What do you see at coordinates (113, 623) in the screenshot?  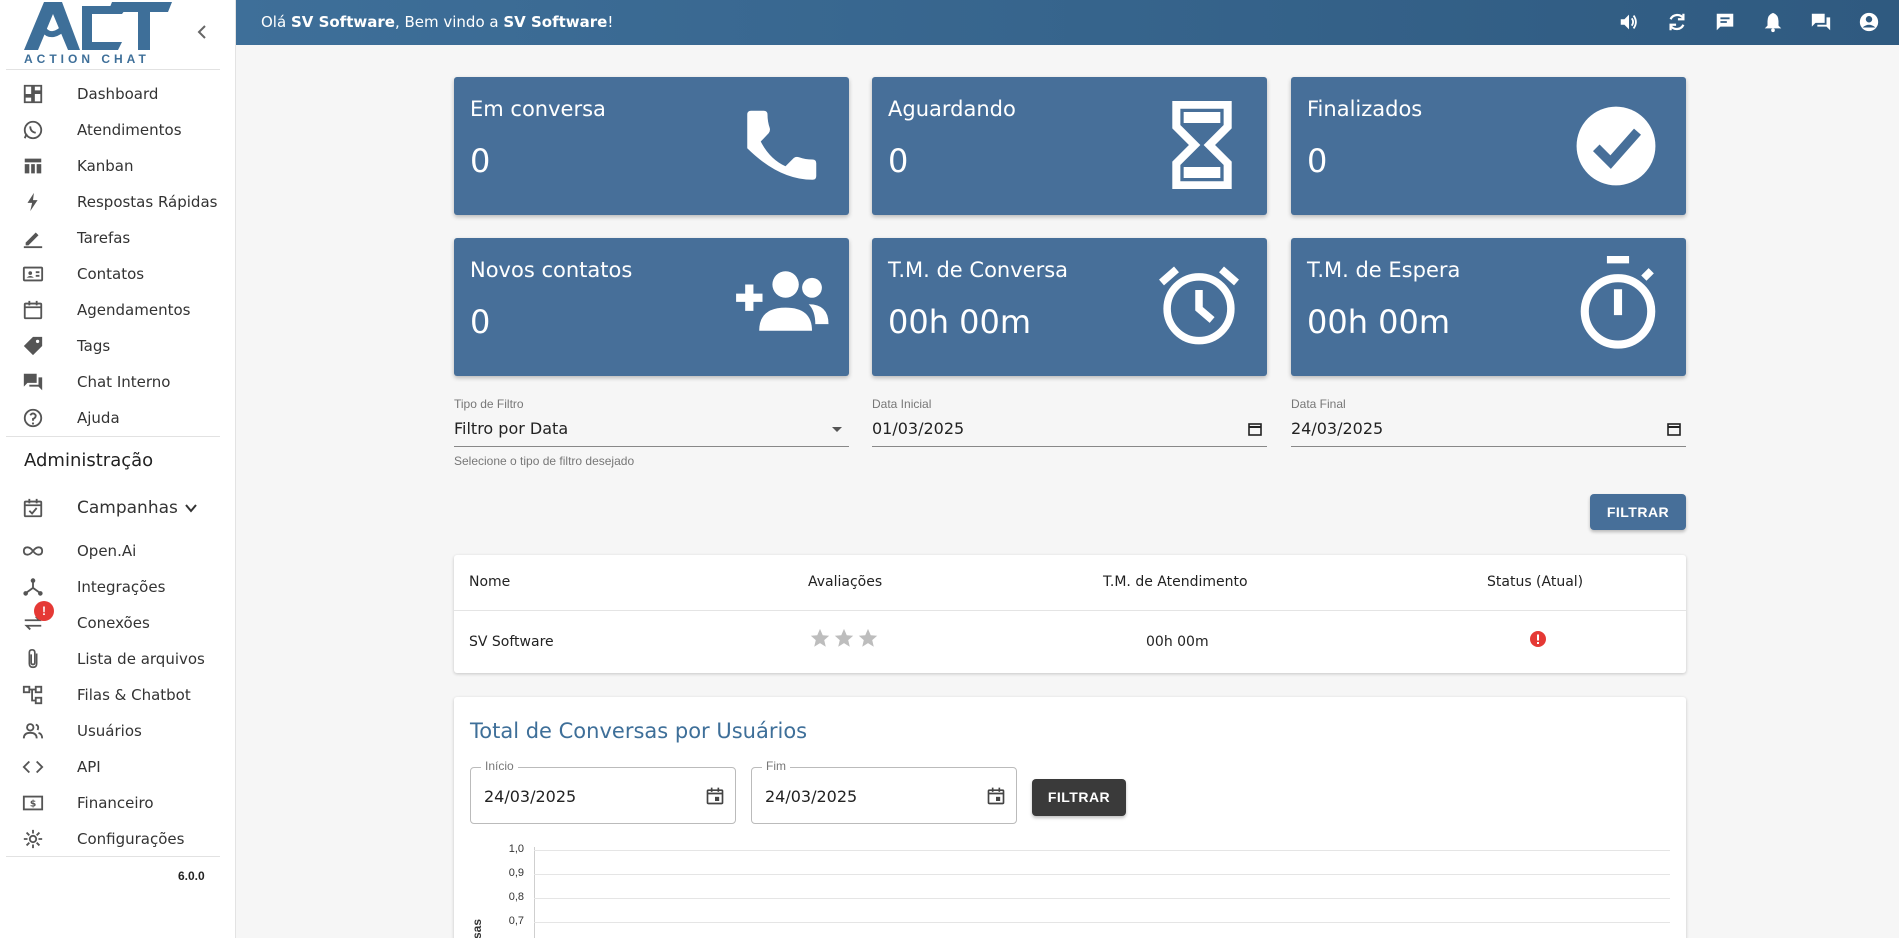 I see `sidebar-item-label: Conexões` at bounding box center [113, 623].